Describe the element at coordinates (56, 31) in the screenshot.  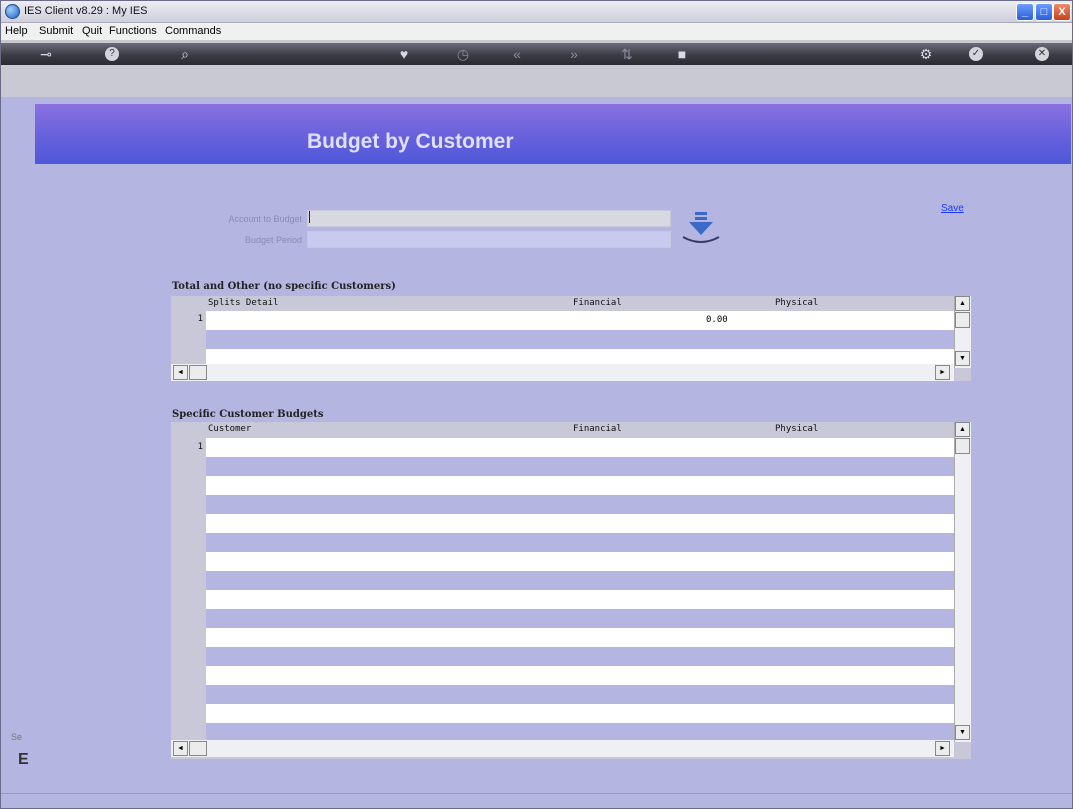
I see `menu-submit: Submit` at that location.